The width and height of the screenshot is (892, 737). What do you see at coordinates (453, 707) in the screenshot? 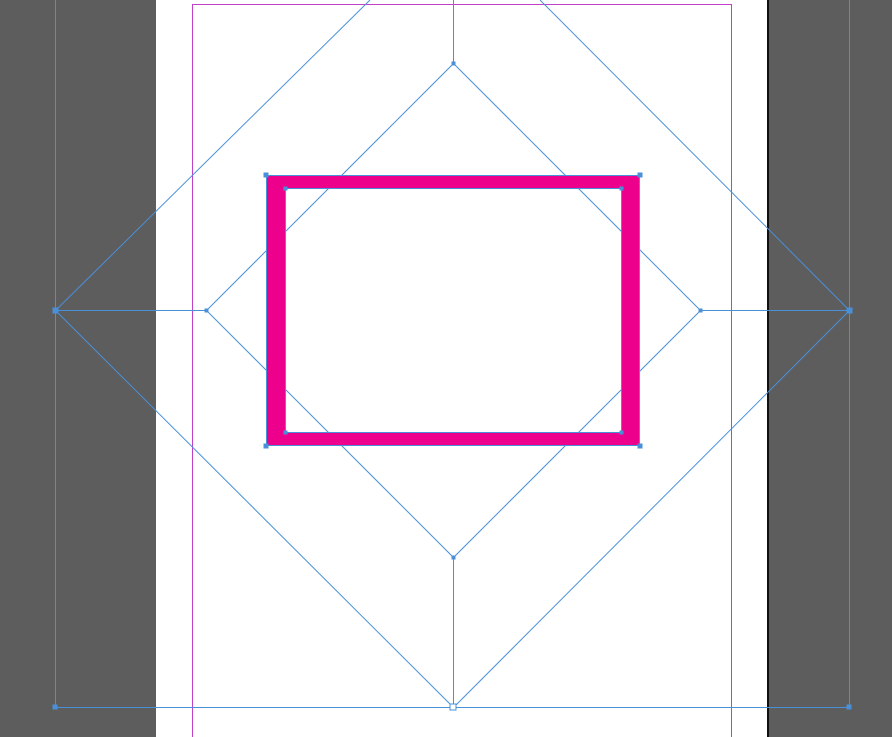
I see `reference-point-icon` at bounding box center [453, 707].